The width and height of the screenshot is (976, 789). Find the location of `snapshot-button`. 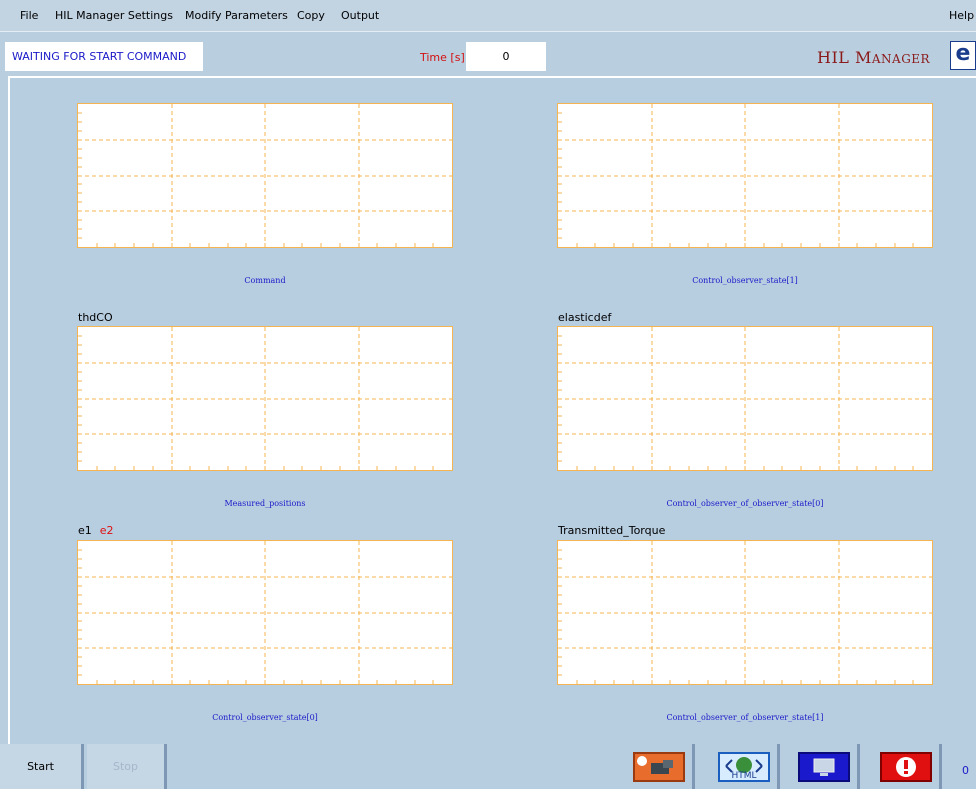

snapshot-button is located at coordinates (660, 766).